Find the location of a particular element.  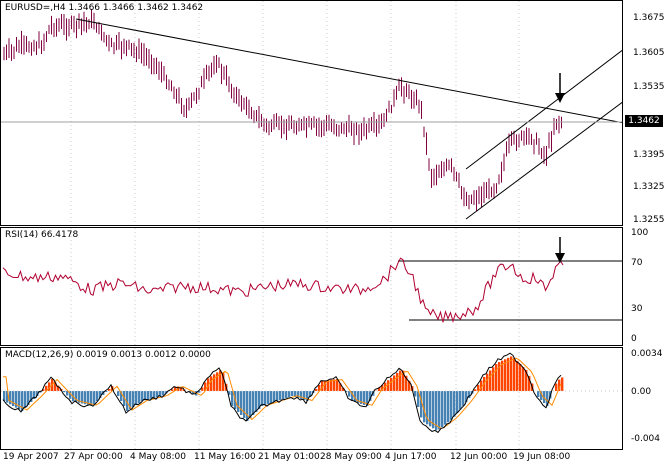

time-tick: 21 May 01:00 is located at coordinates (289, 457).